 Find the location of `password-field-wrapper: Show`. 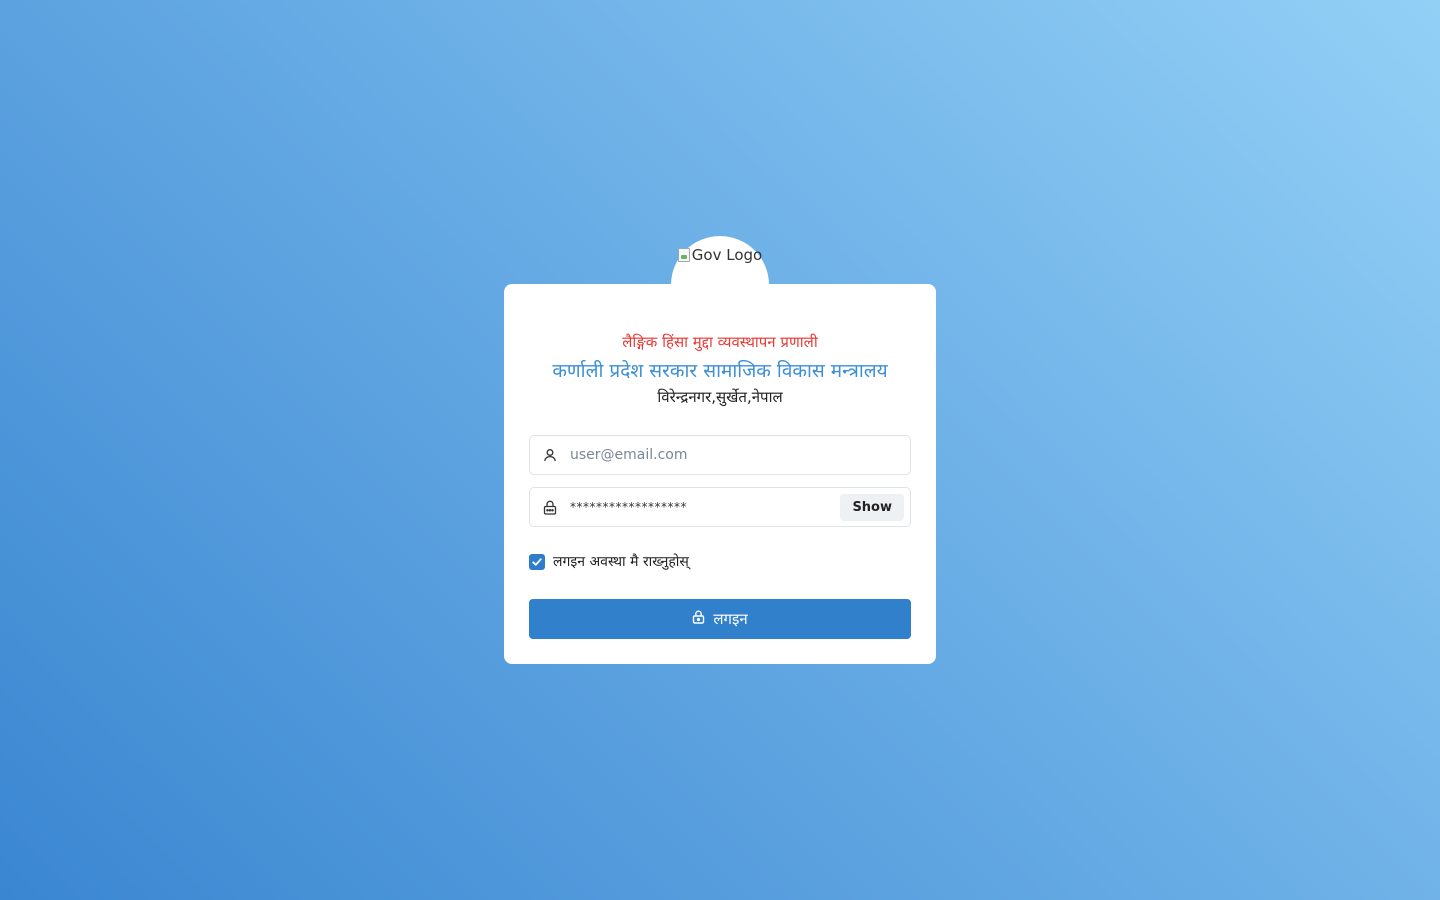

password-field-wrapper: Show is located at coordinates (720, 507).